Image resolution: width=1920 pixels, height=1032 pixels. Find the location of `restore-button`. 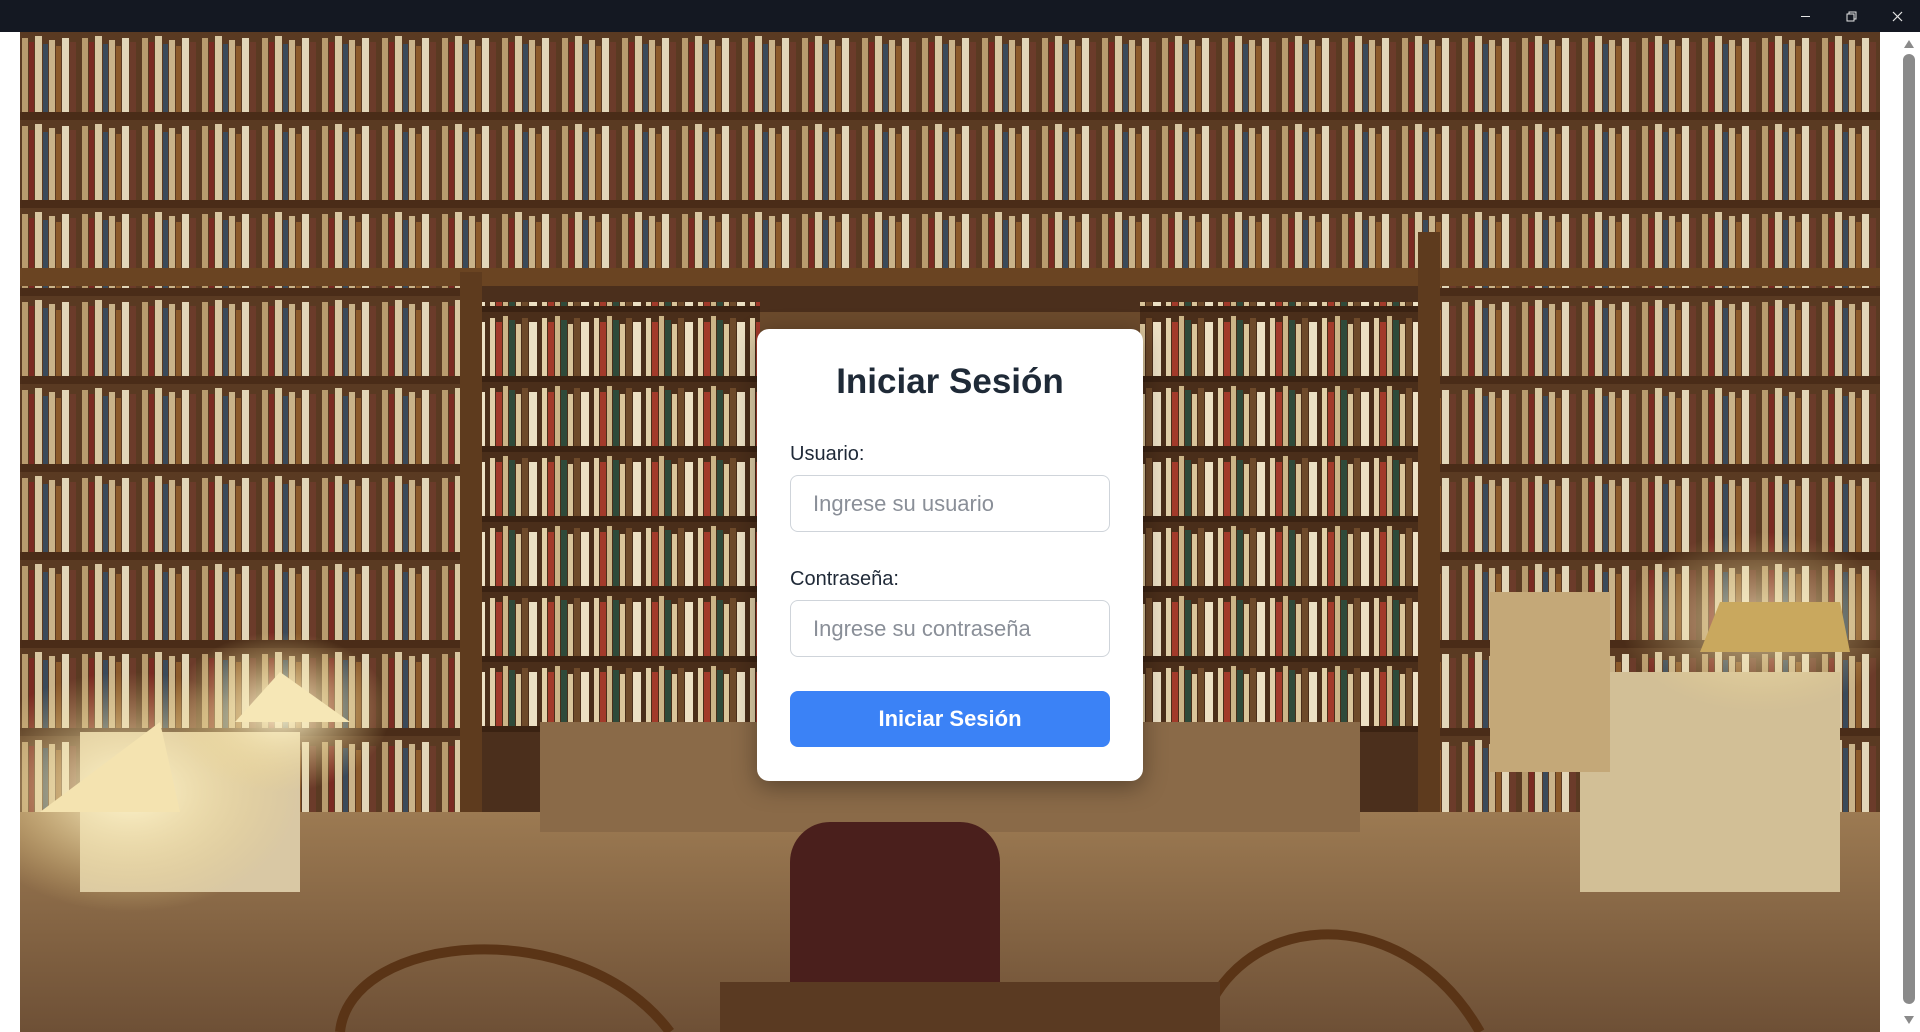

restore-button is located at coordinates (1851, 16).